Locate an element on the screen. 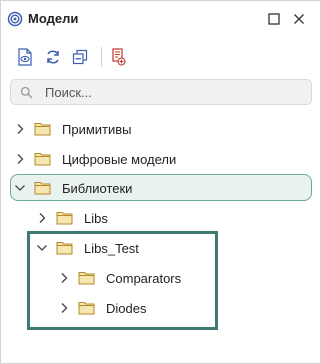 This screenshot has height=364, width=321. tree-item-label: Цифровые модели is located at coordinates (119, 159).